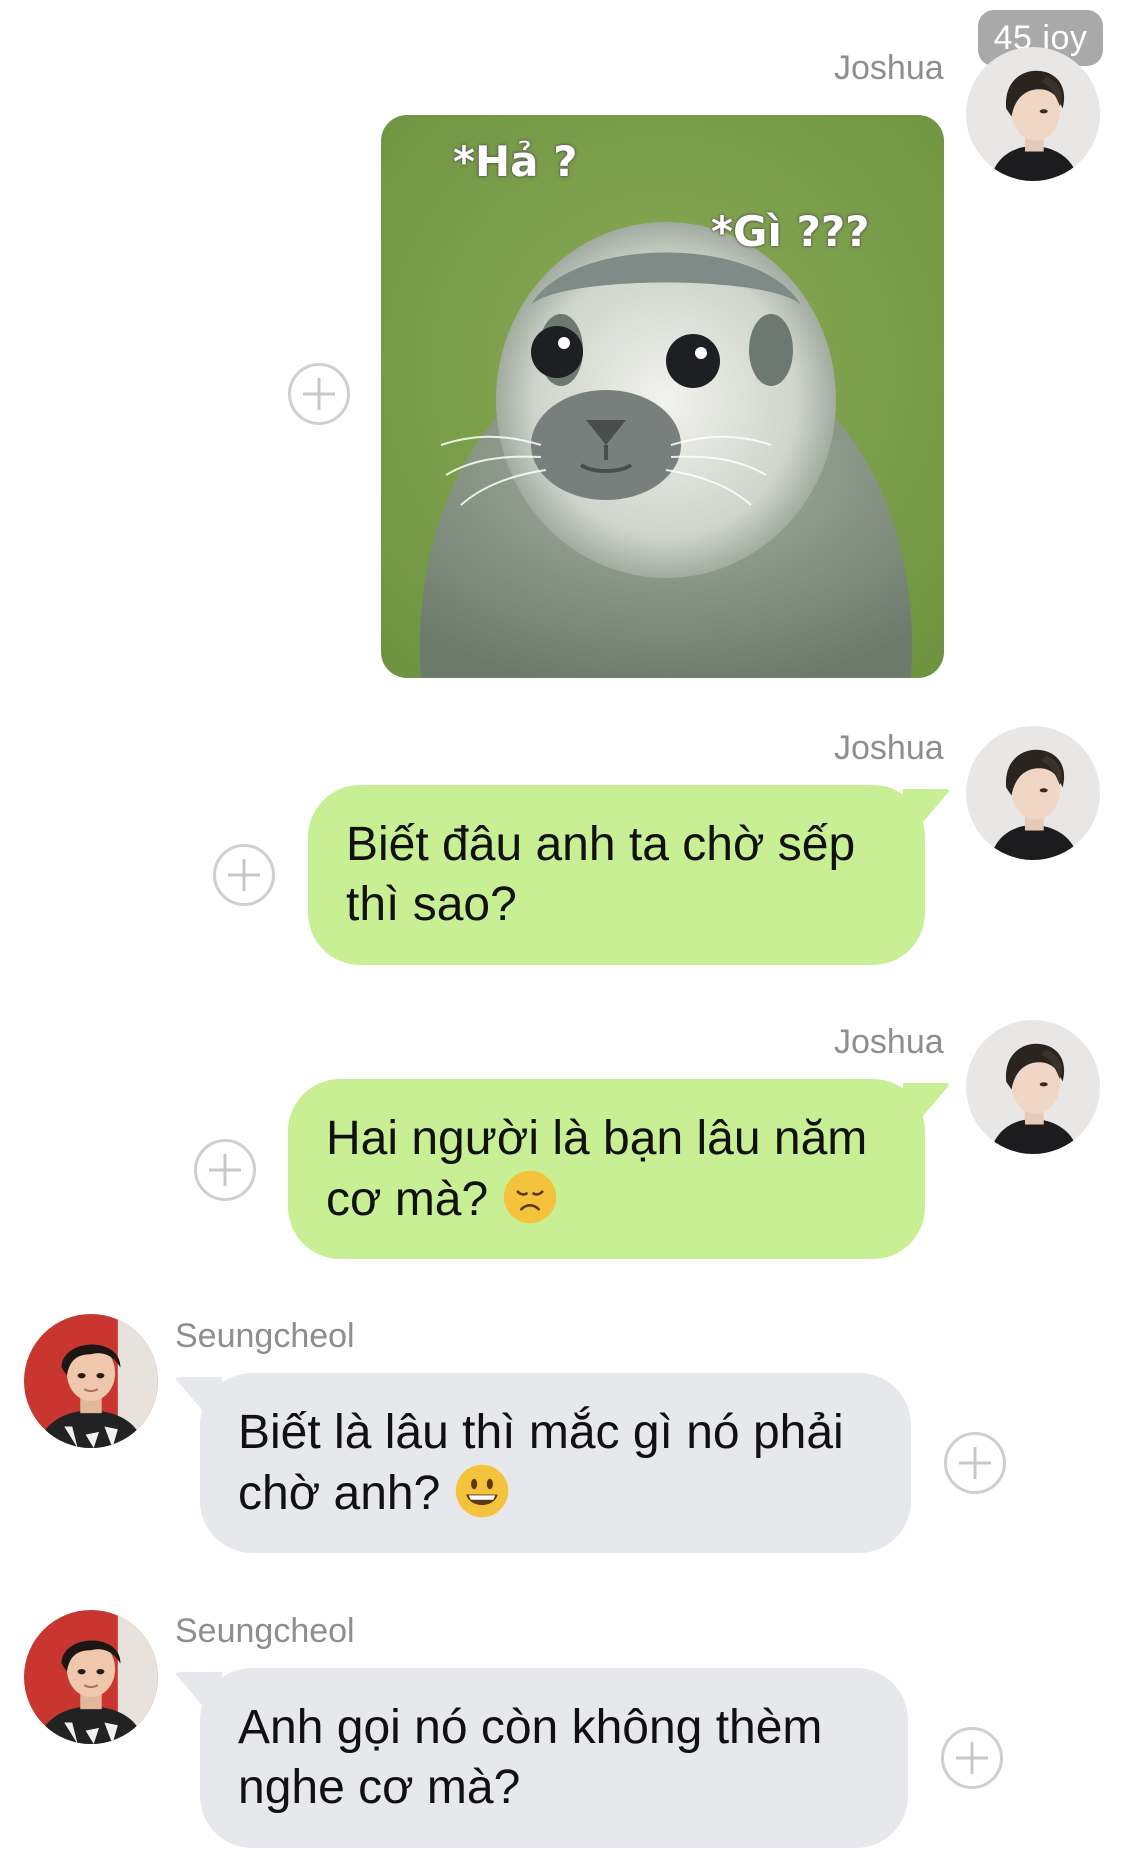 The height and width of the screenshot is (1871, 1125). I want to click on message-bubble: Hai người là bạn lâu năm cơ mà?, so click(606, 1169).